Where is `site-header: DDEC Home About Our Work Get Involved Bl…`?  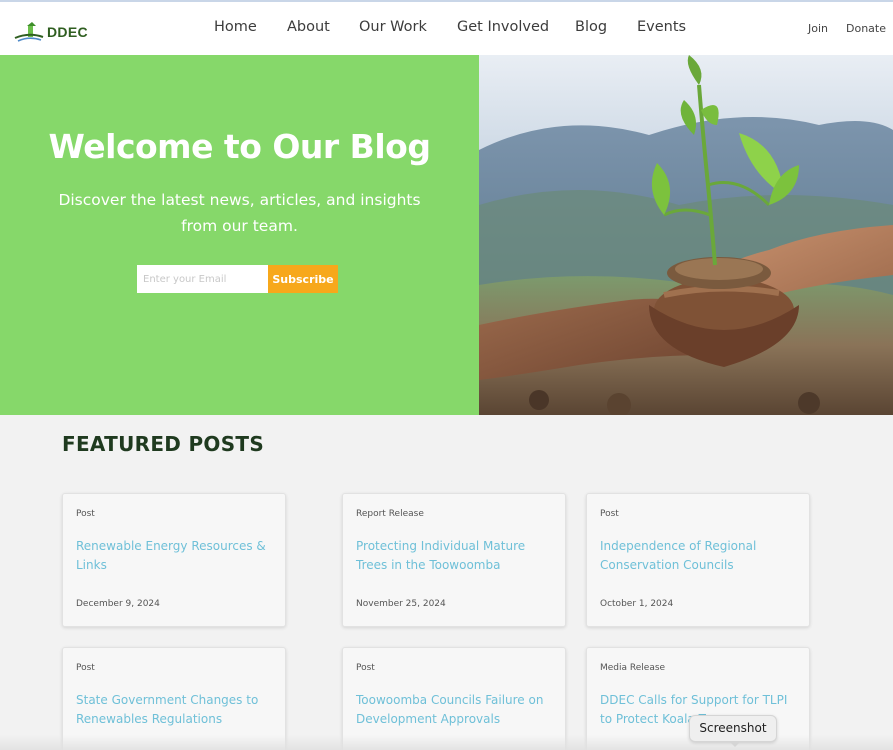
site-header: DDEC Home About Our Work Get Involved Bl… is located at coordinates (446, 28).